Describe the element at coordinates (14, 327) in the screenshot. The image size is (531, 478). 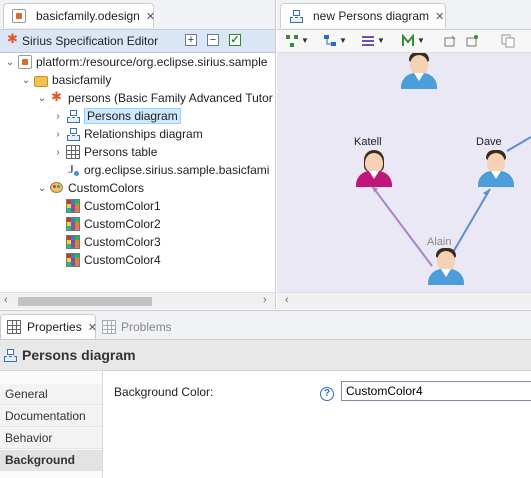
I see `properties-icon` at that location.